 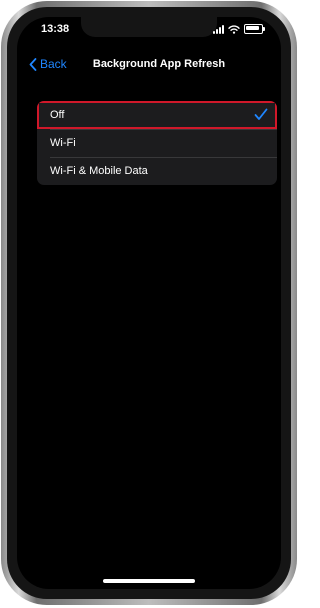 I want to click on options-list: Off Wi-Fi Wi-Fi & Mobile Data, so click(x=157, y=143).